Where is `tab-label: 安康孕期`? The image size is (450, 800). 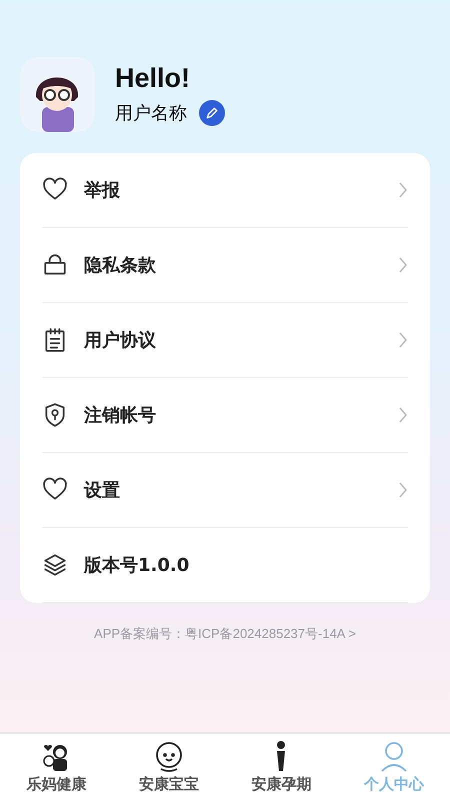 tab-label: 安康孕期 is located at coordinates (281, 784).